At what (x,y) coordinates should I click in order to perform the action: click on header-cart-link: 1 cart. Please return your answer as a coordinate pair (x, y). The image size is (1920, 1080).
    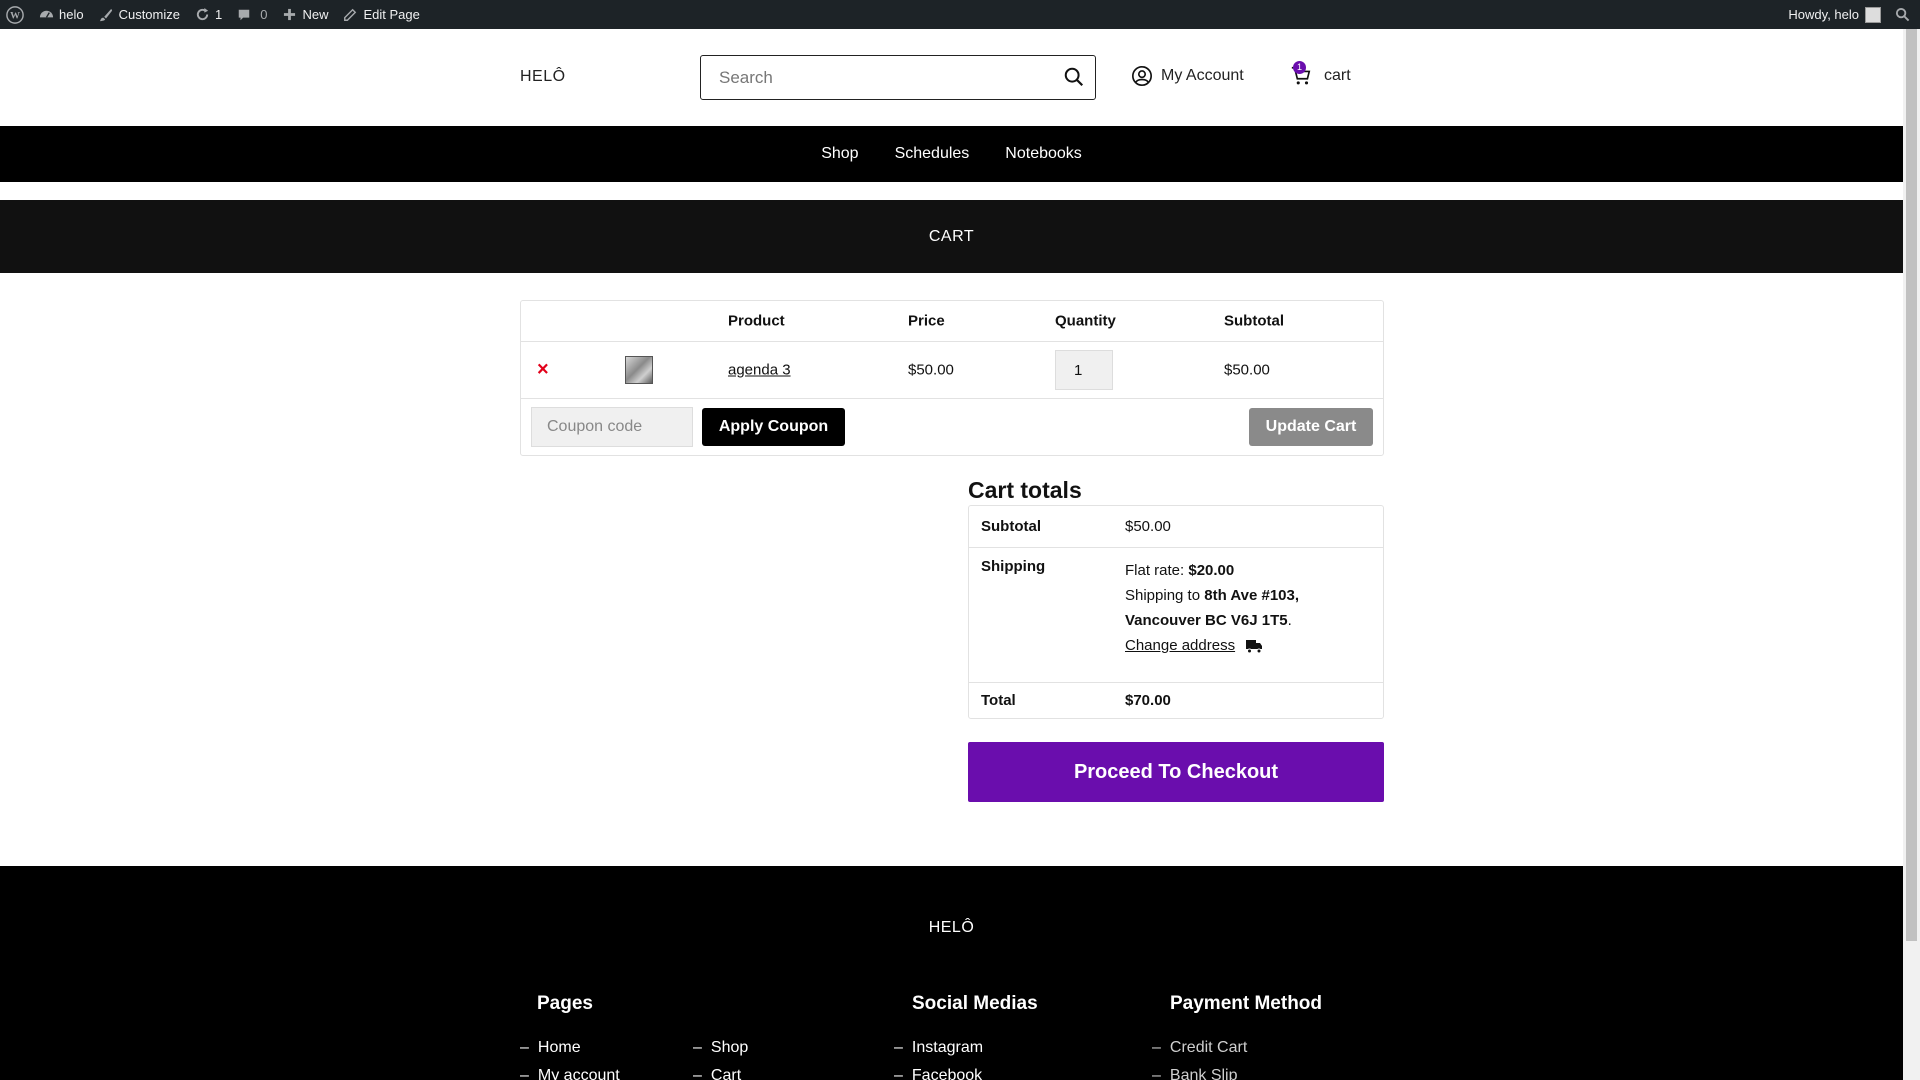
    Looking at the image, I should click on (1320, 74).